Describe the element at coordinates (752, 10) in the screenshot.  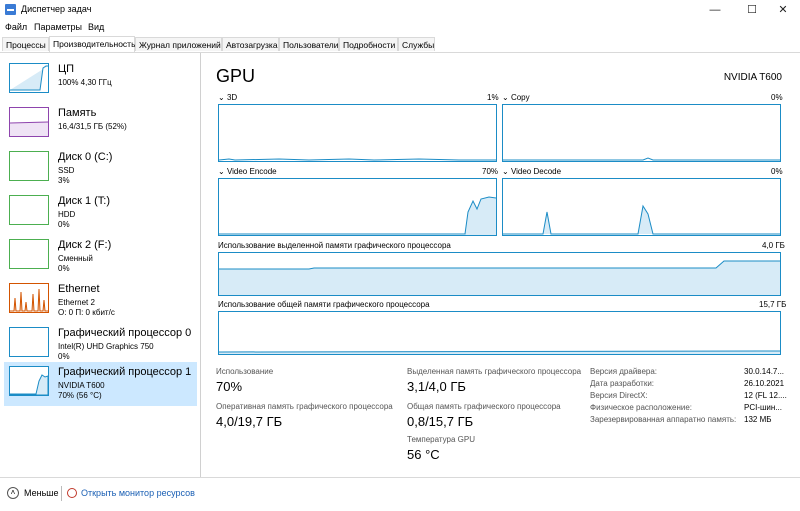
I see `maximize-button: ☐` at that location.